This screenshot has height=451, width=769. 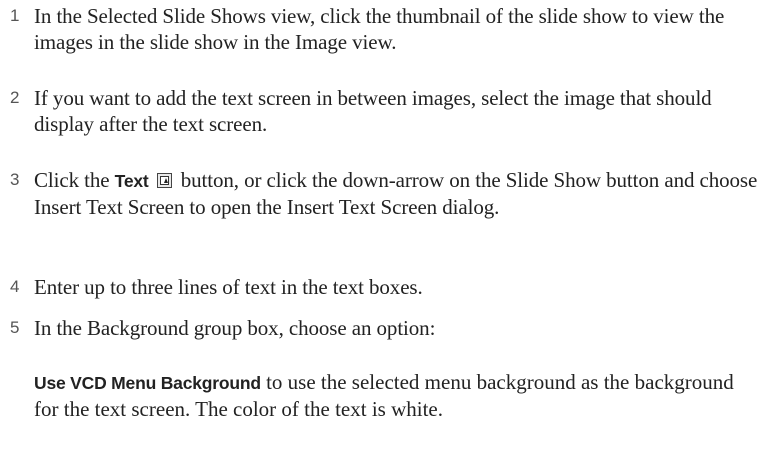 What do you see at coordinates (15, 286) in the screenshot?
I see `step-number: 4` at bounding box center [15, 286].